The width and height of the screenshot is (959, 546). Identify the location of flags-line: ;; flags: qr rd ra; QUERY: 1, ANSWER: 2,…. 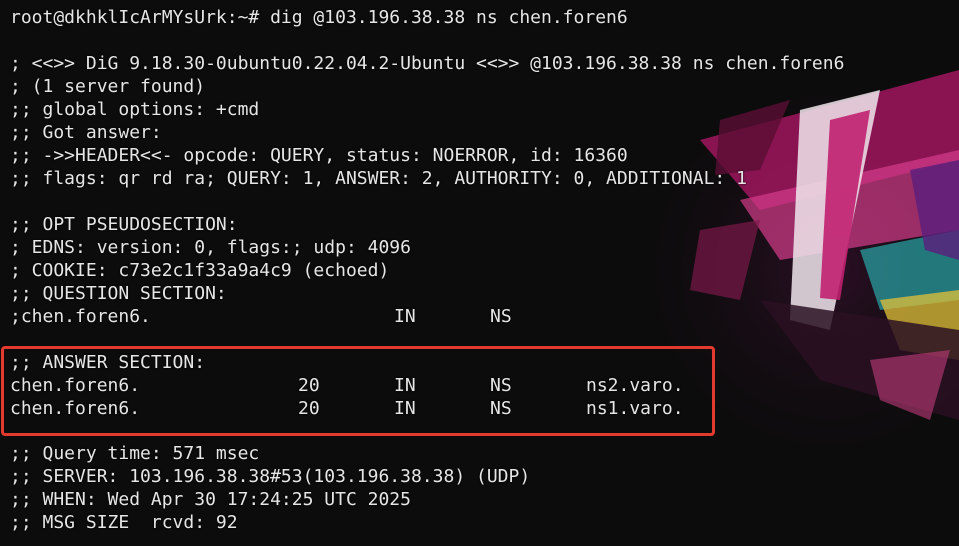
(378, 178).